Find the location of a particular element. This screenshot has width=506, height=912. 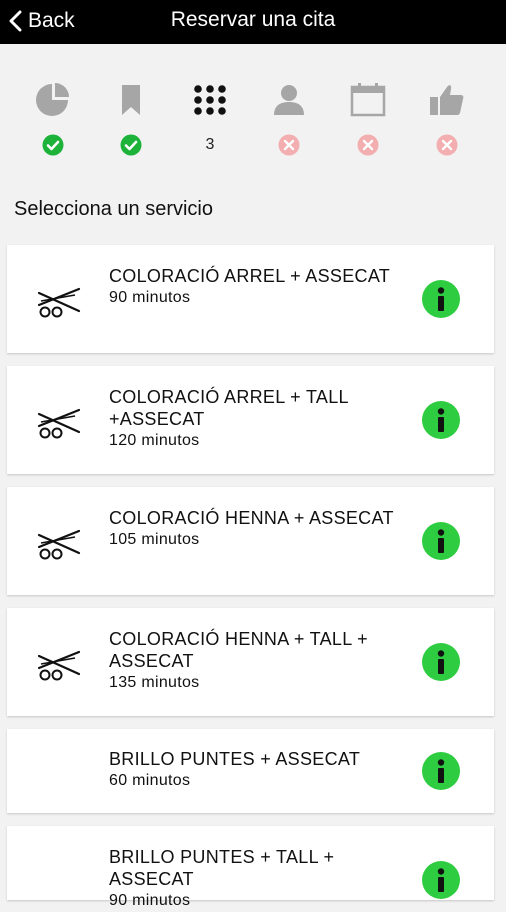

service-text: BRILLO PUNTES + ASSECAT 60 minutos is located at coordinates (261, 770).